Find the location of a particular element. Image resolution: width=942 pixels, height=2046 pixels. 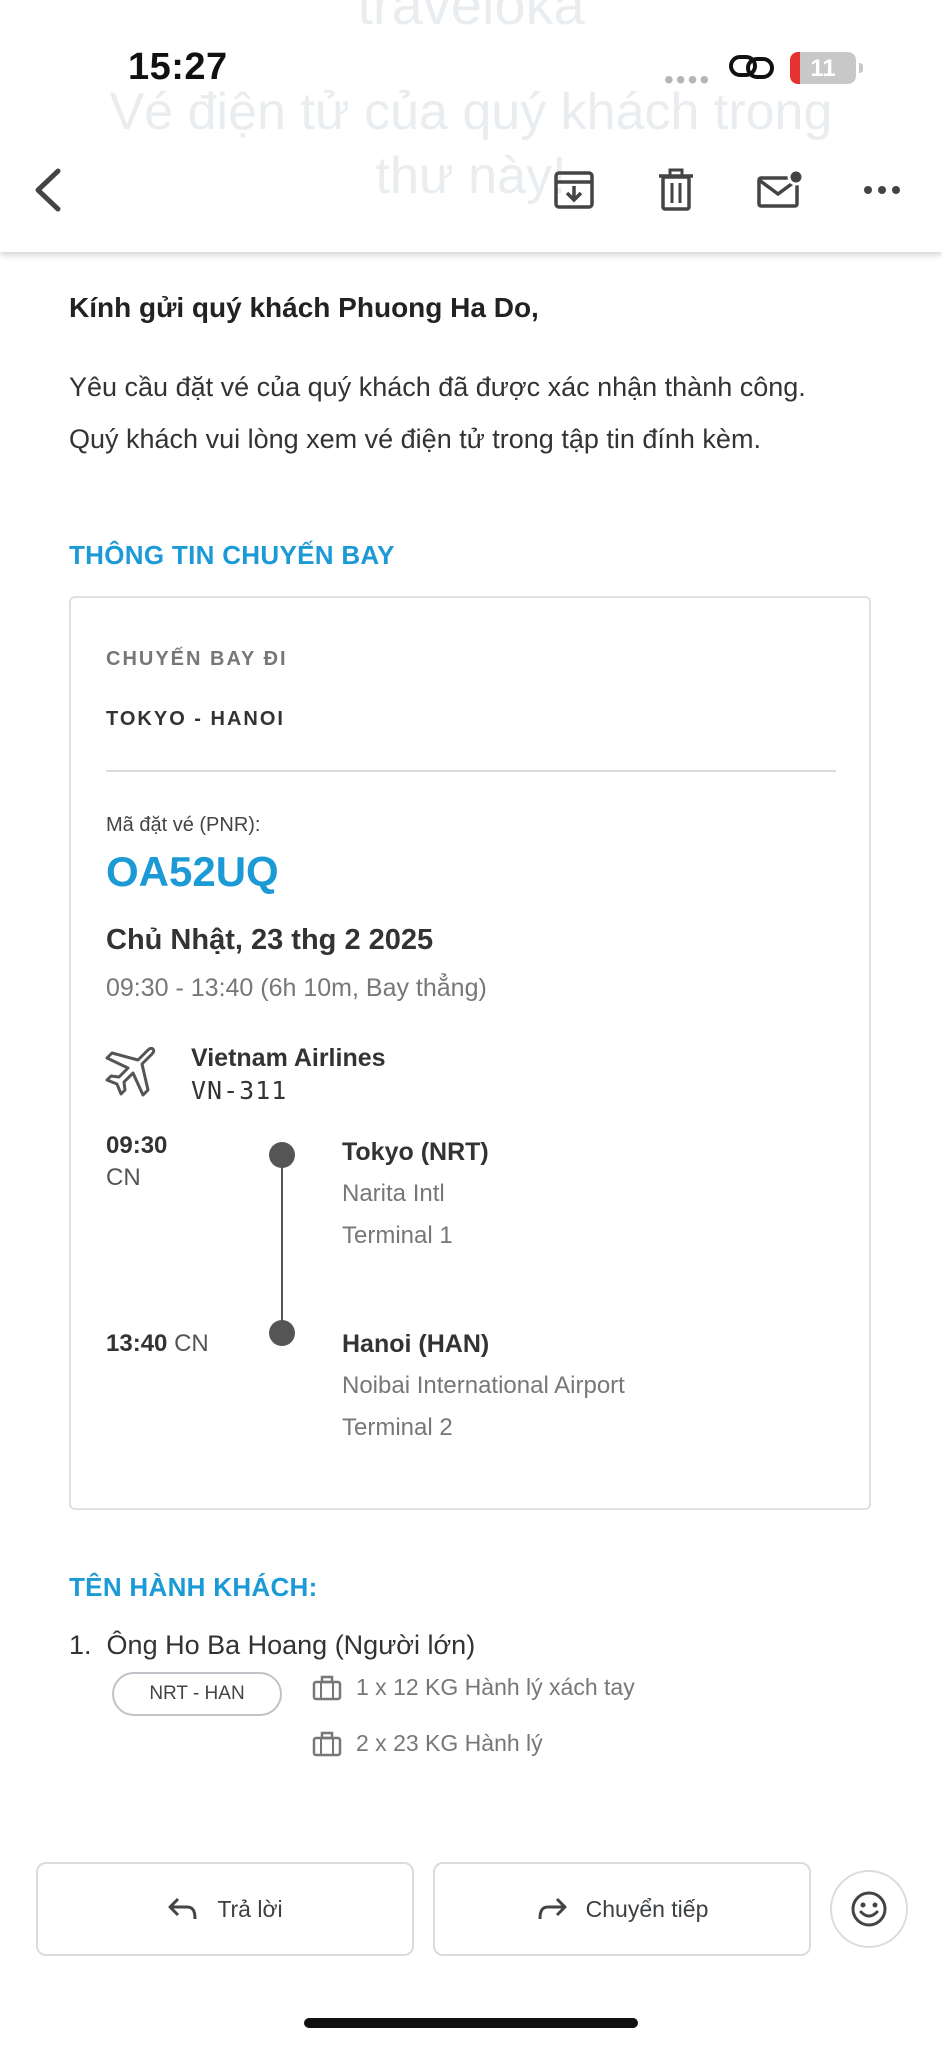

battery-icon: 11 is located at coordinates (826, 68).